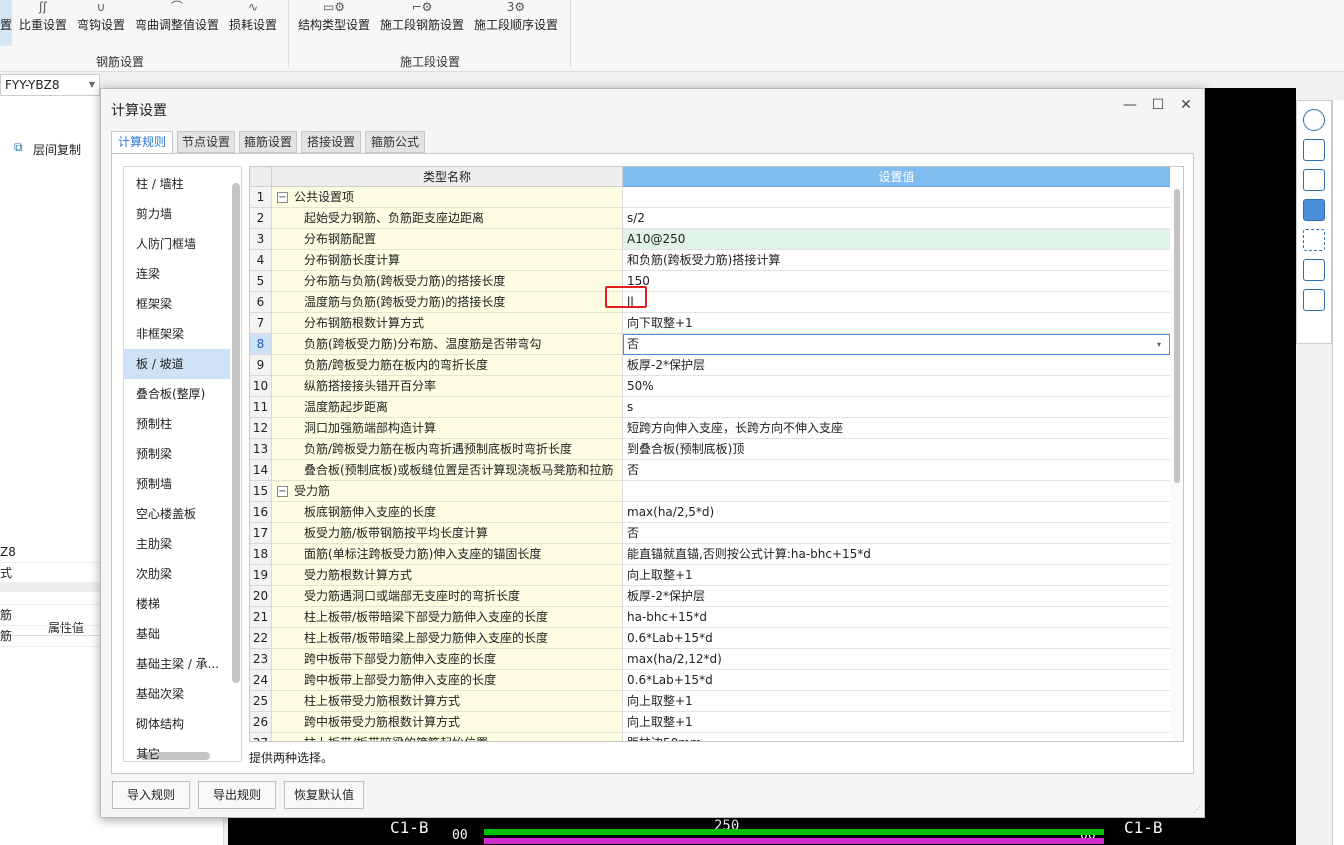  What do you see at coordinates (422, 20) in the screenshot?
I see `segment-rebar-settings-button: ⌐⚙ 施工段钢筋设置` at bounding box center [422, 20].